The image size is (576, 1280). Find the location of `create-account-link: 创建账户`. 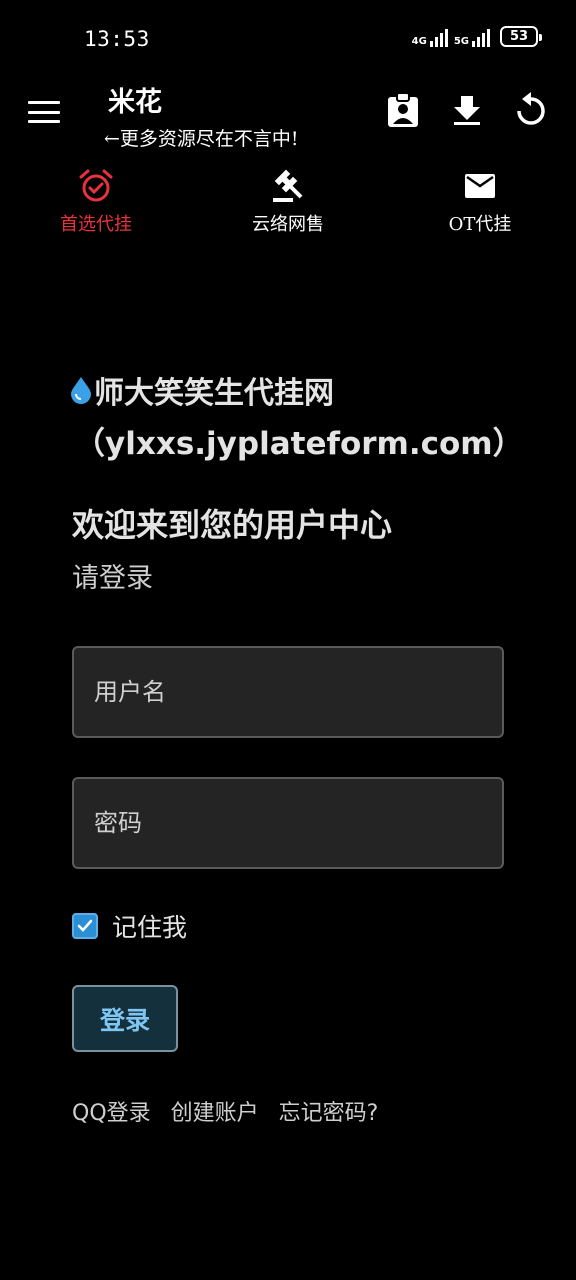

create-account-link: 创建账户 is located at coordinates (215, 1111).